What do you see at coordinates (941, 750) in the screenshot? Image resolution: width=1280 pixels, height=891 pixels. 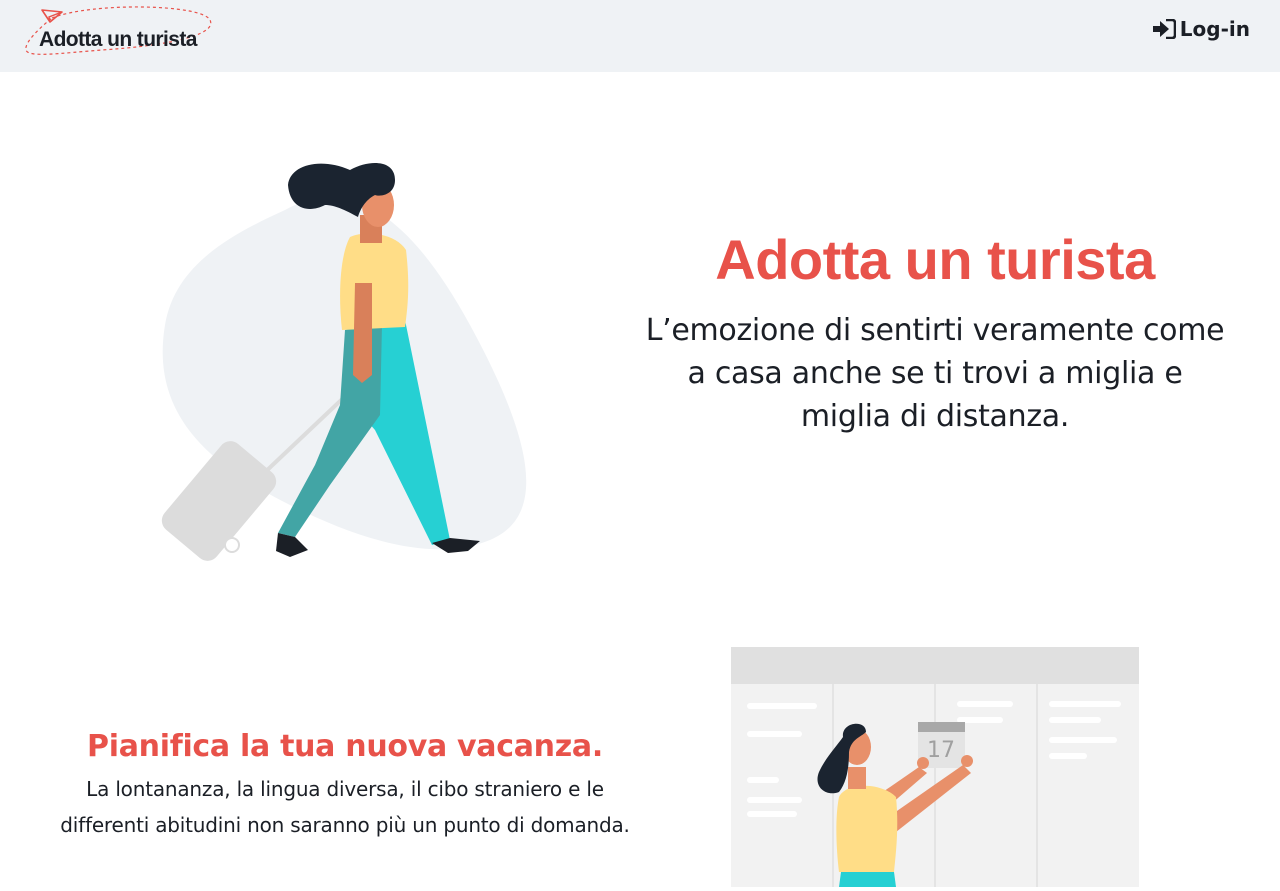 I see `calendar-day: 17` at bounding box center [941, 750].